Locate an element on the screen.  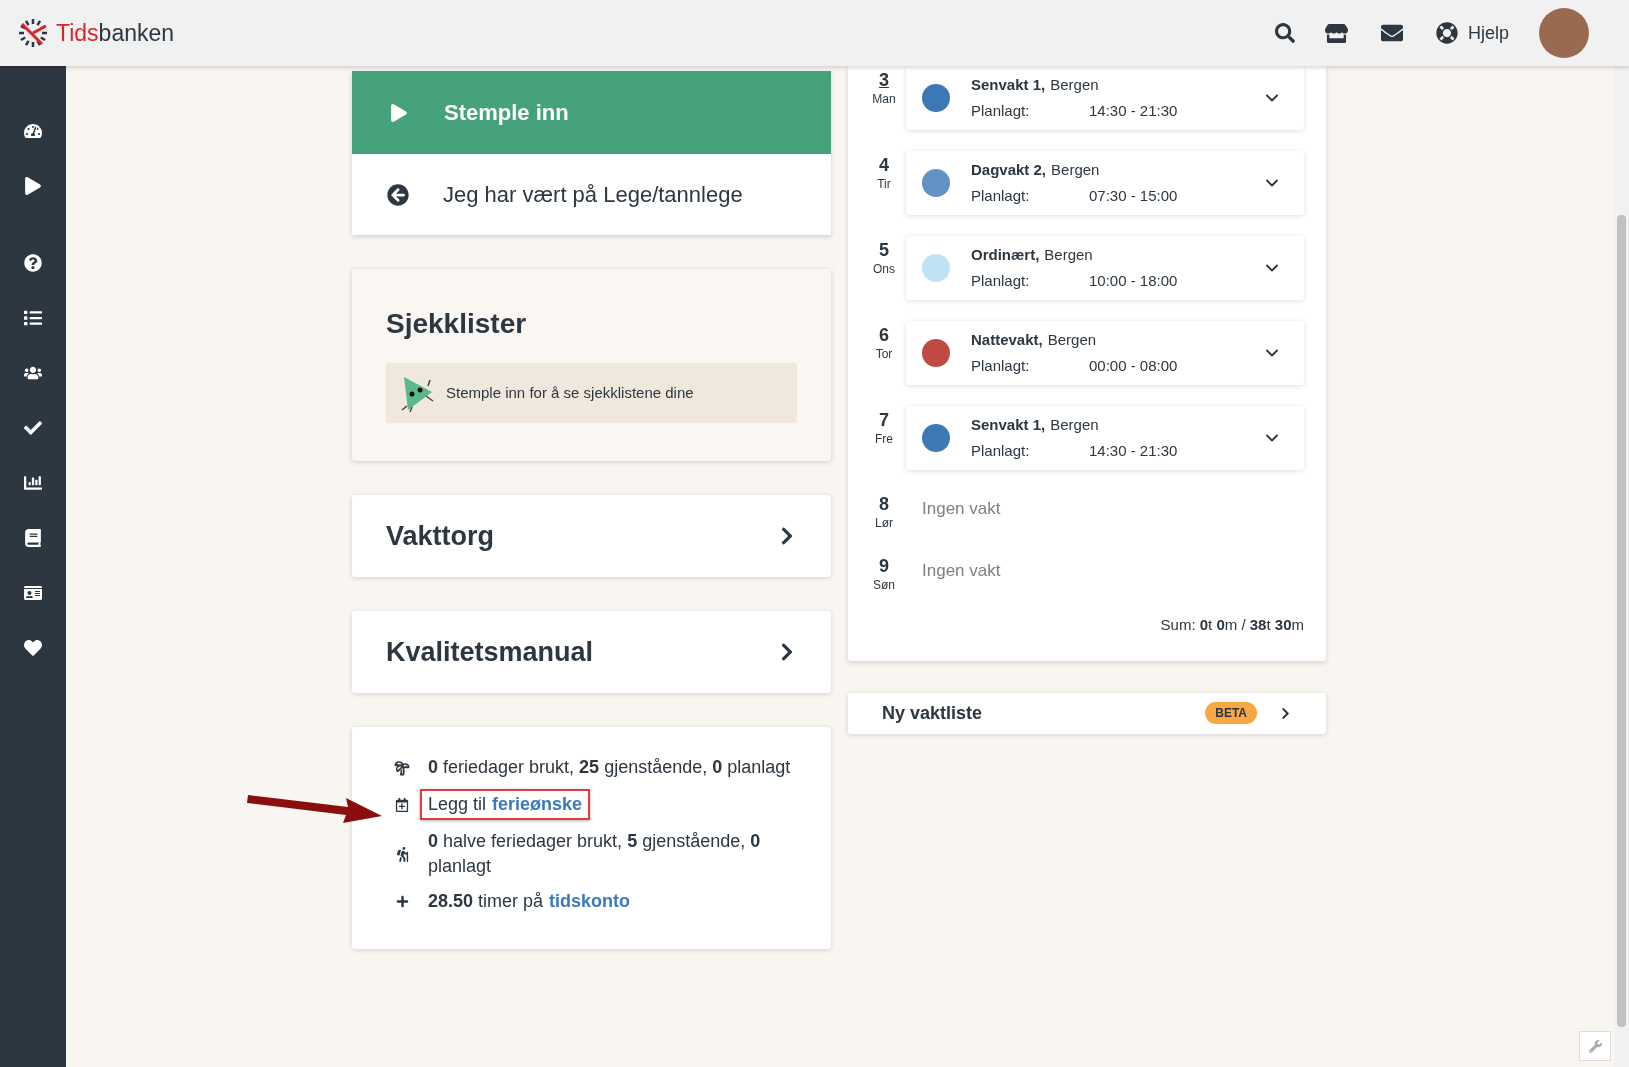
weekday: Søn is located at coordinates (884, 585).